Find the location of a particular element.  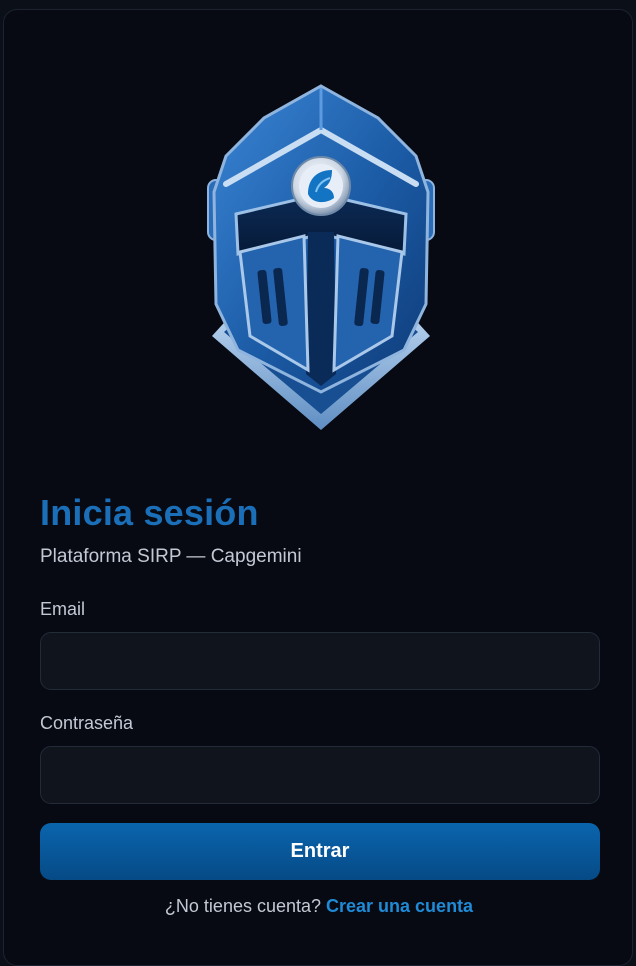

submit-button: Entrar is located at coordinates (320, 851).